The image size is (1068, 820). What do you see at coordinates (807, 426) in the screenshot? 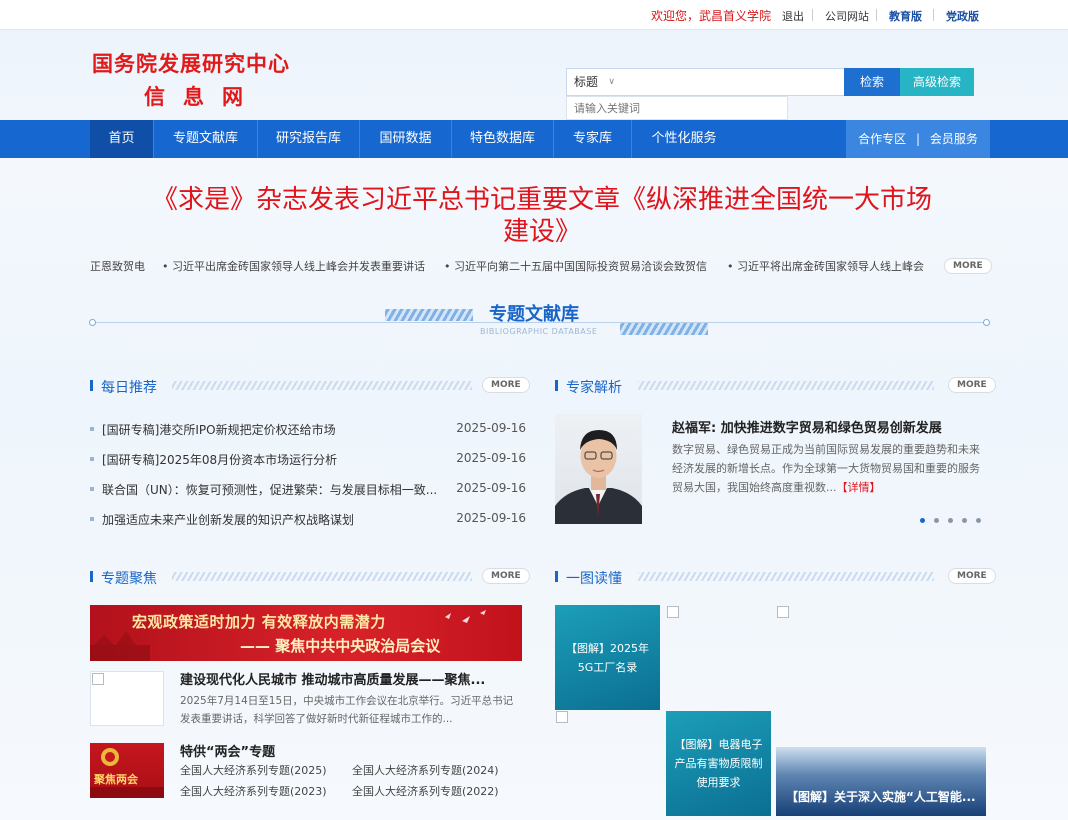
I see `expert-article-title: 赵福军: 加快推进数字贸易和绿色贸易创新发展` at bounding box center [807, 426].